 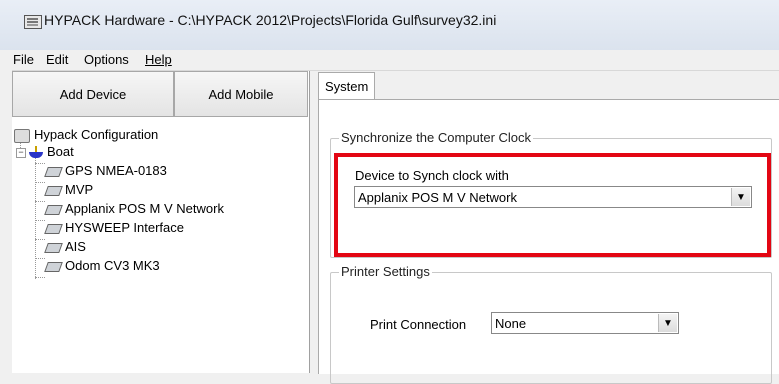 What do you see at coordinates (57, 59) in the screenshot?
I see `menu-edit: Edit` at bounding box center [57, 59].